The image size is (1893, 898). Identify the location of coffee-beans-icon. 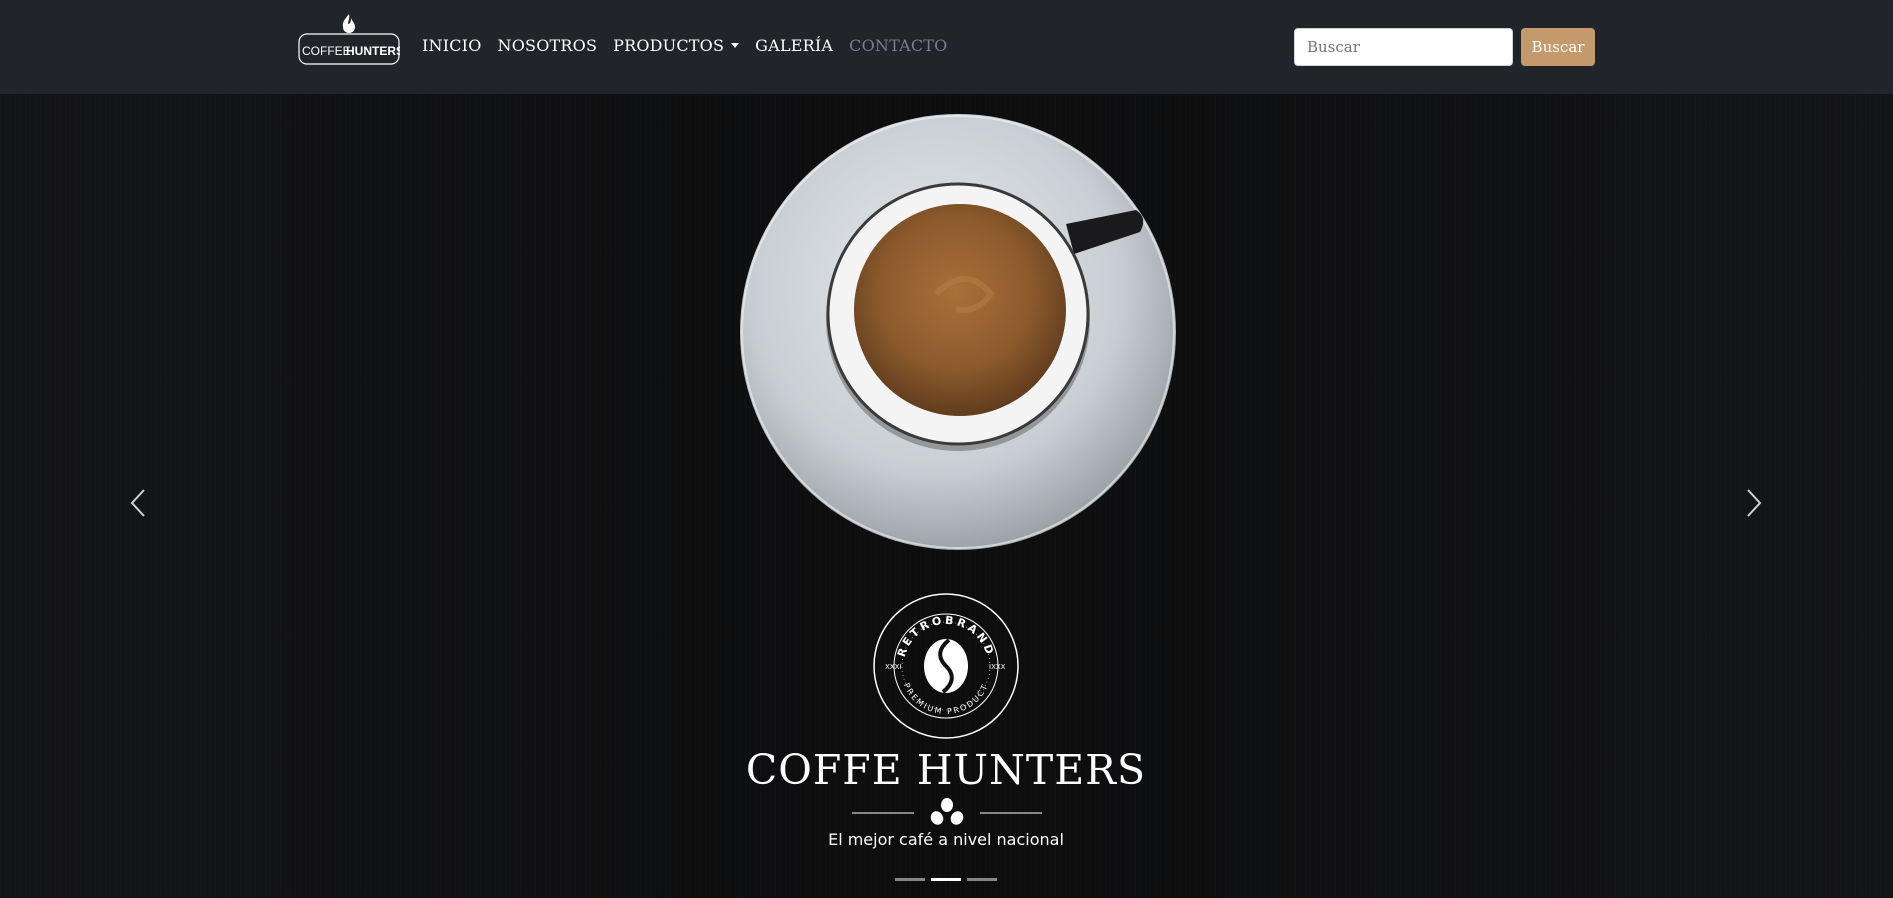
(947, 811).